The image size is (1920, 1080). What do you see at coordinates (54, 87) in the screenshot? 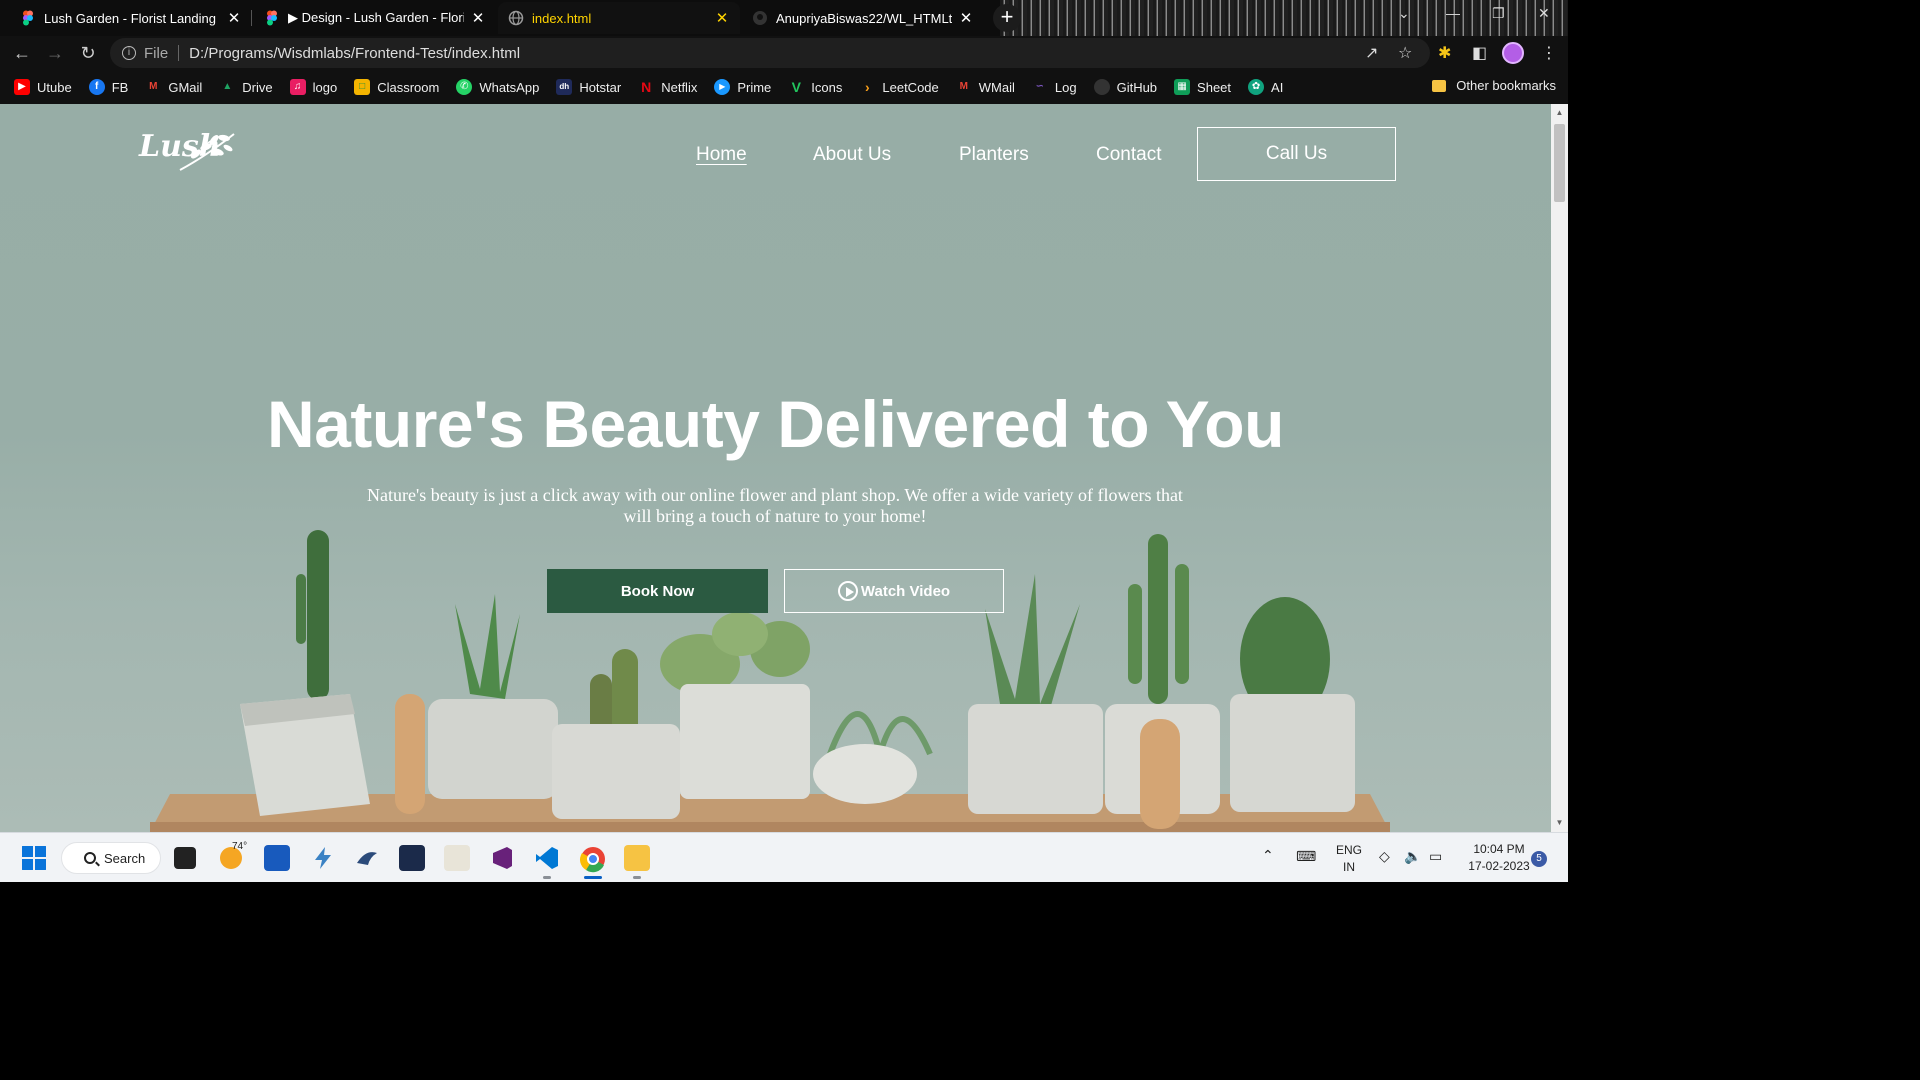
I see `bookmark-label: Utube` at bounding box center [54, 87].